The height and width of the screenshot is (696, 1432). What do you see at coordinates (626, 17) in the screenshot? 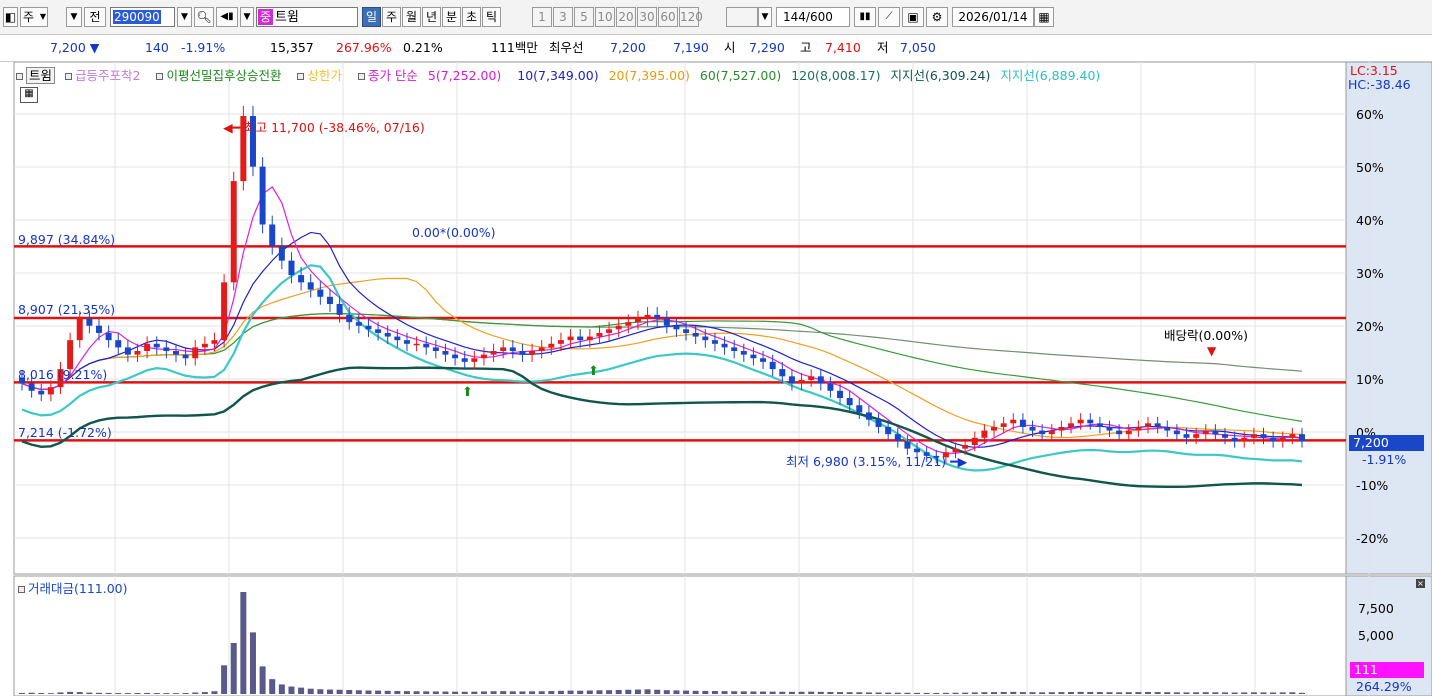
I see `interval-button-20: 20` at bounding box center [626, 17].